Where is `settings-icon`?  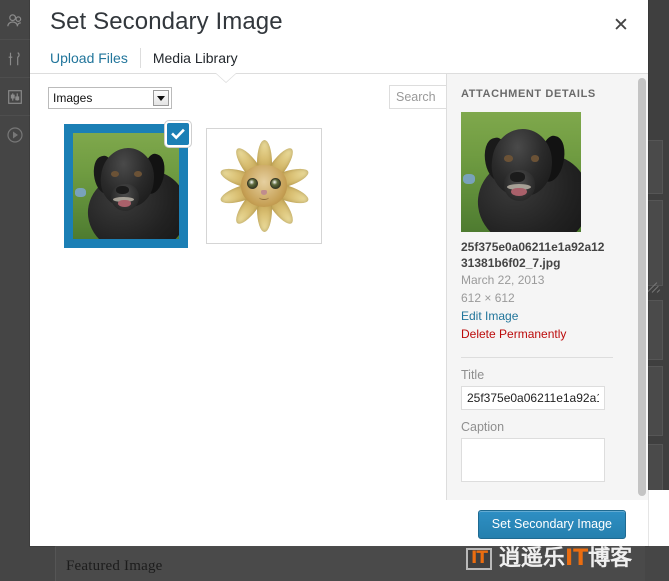
settings-icon is located at coordinates (15, 97).